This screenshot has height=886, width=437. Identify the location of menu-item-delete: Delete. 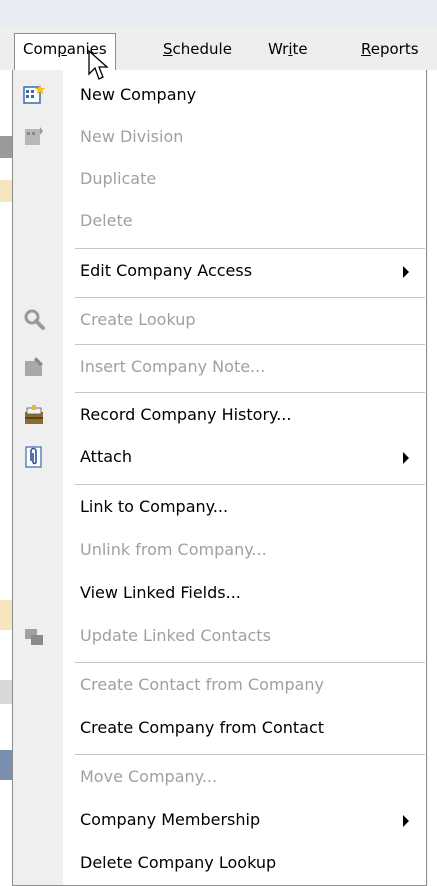
(219, 221).